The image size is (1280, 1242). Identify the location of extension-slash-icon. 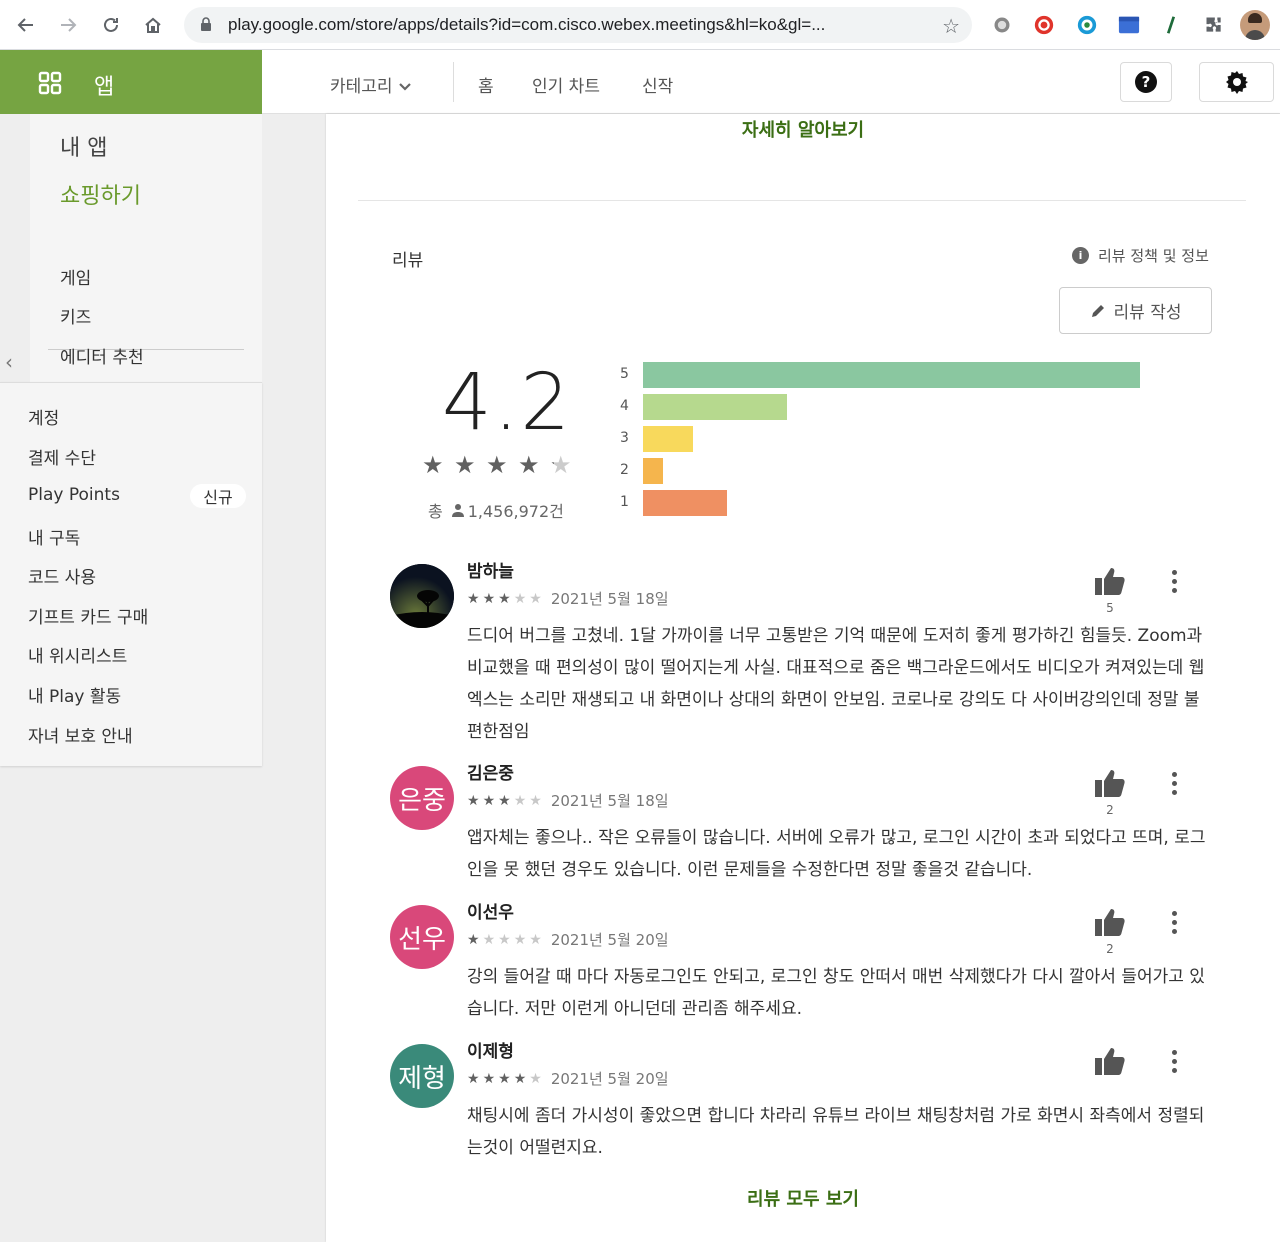
(1171, 25).